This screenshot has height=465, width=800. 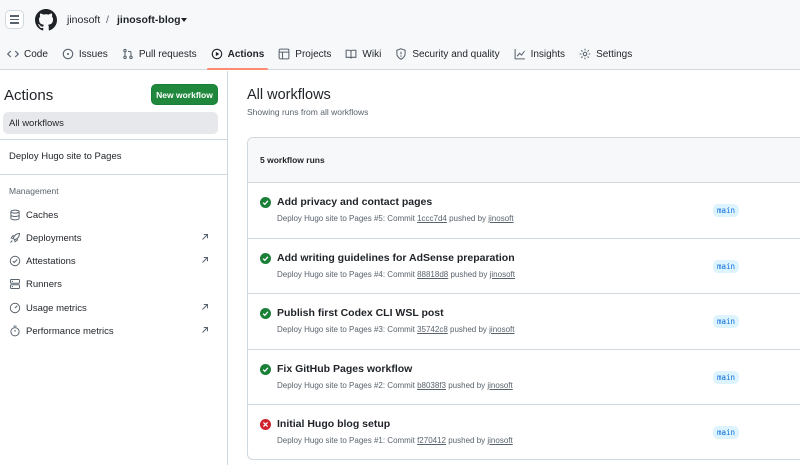 I want to click on run-title-link: Publish first Codex CLI WSL post, so click(x=360, y=313).